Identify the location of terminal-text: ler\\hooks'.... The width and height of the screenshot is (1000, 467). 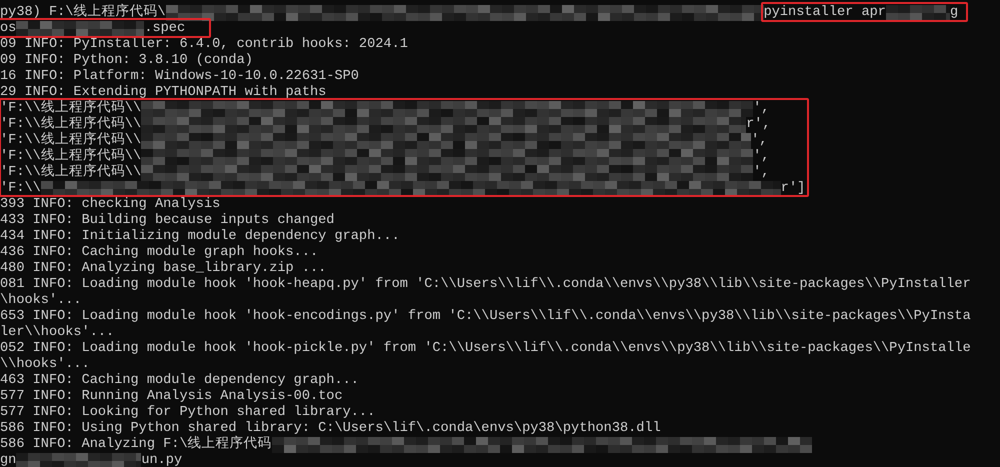
(57, 333).